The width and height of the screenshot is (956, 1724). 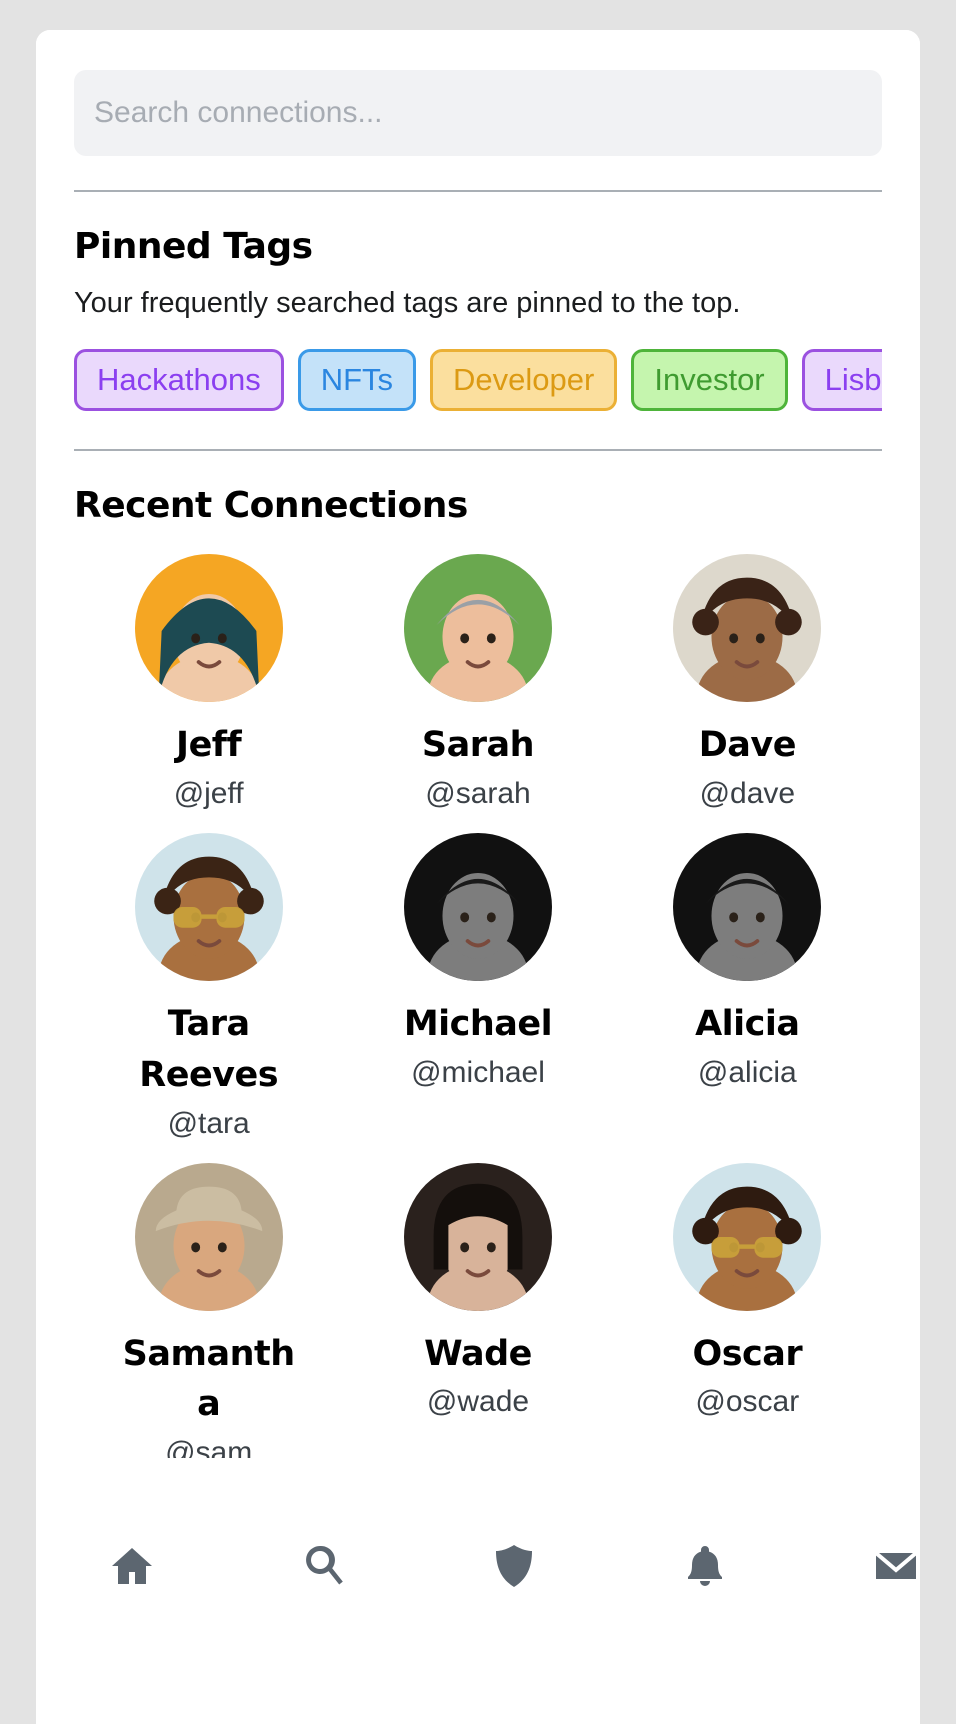 I want to click on nav-item-messages, so click(x=878, y=1568).